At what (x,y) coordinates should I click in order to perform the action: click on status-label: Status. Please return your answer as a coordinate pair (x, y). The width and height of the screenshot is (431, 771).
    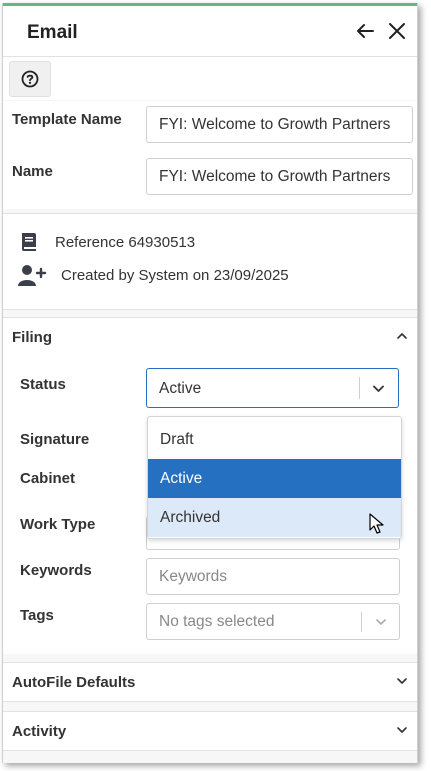
    Looking at the image, I should click on (43, 384).